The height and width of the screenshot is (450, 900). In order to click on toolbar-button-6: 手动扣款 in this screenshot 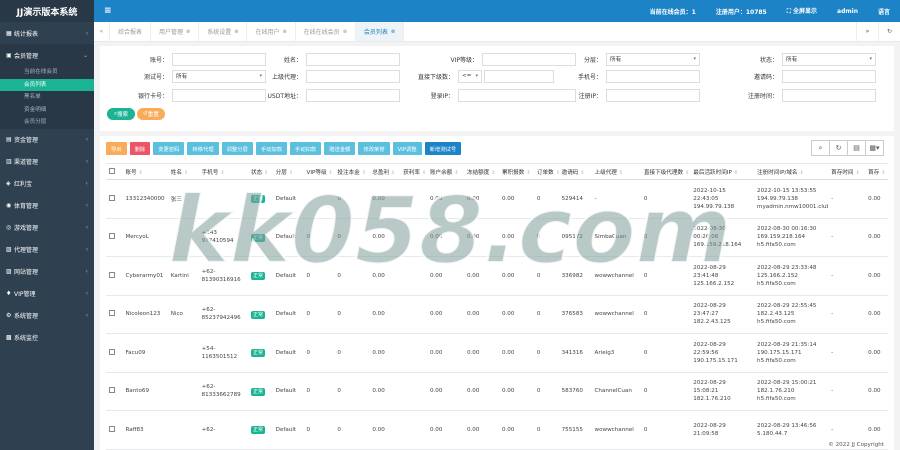, I will do `click(306, 148)`.